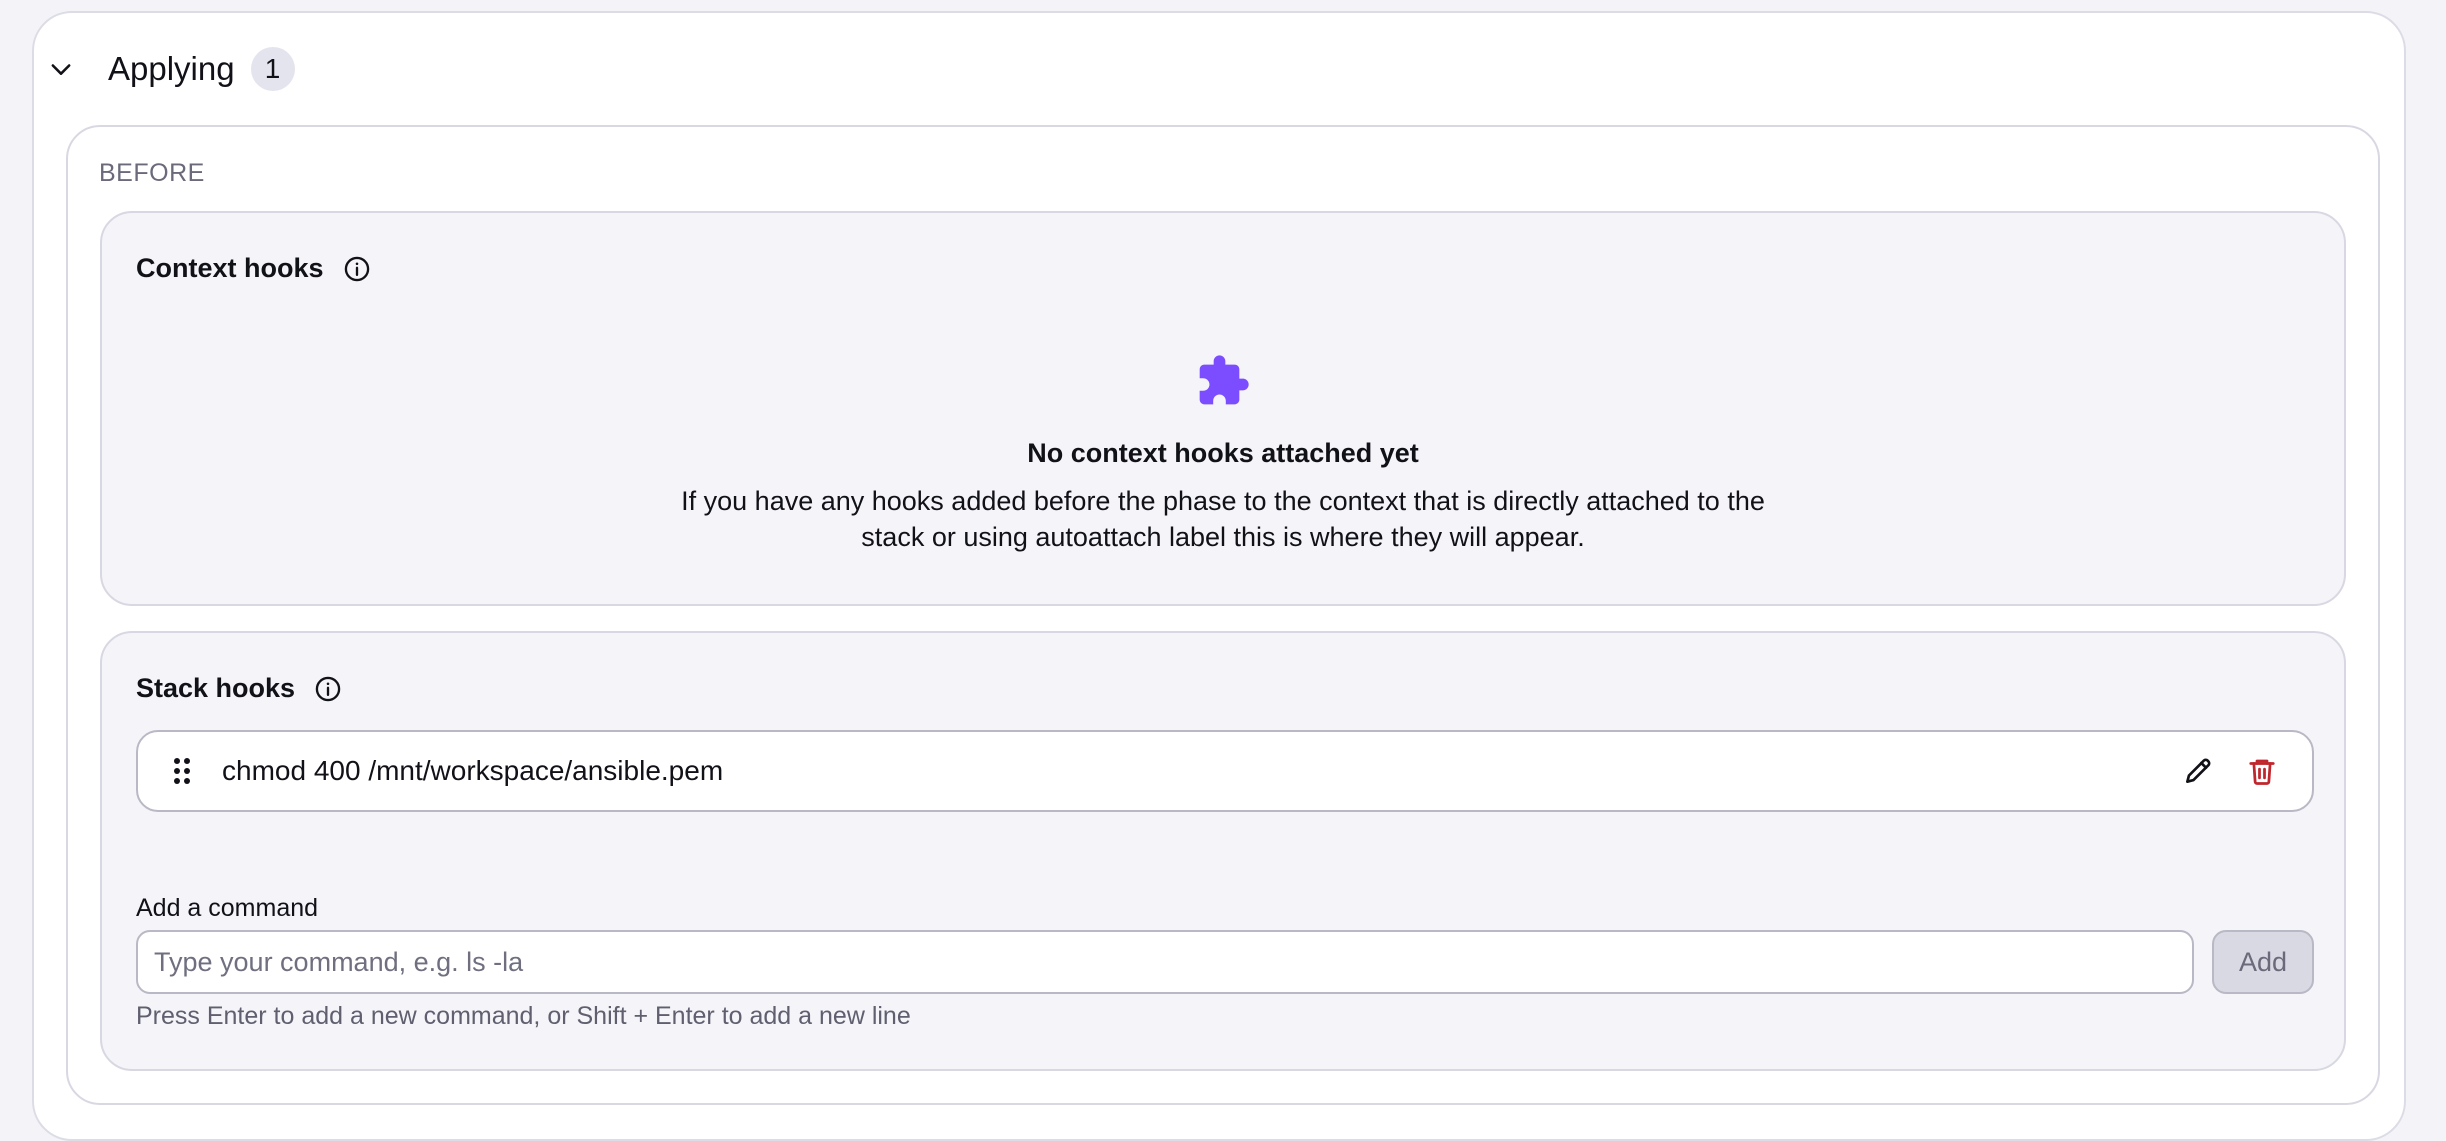 Image resolution: width=2446 pixels, height=1141 pixels. What do you see at coordinates (230, 268) in the screenshot?
I see `context-hooks-title: Context hooks` at bounding box center [230, 268].